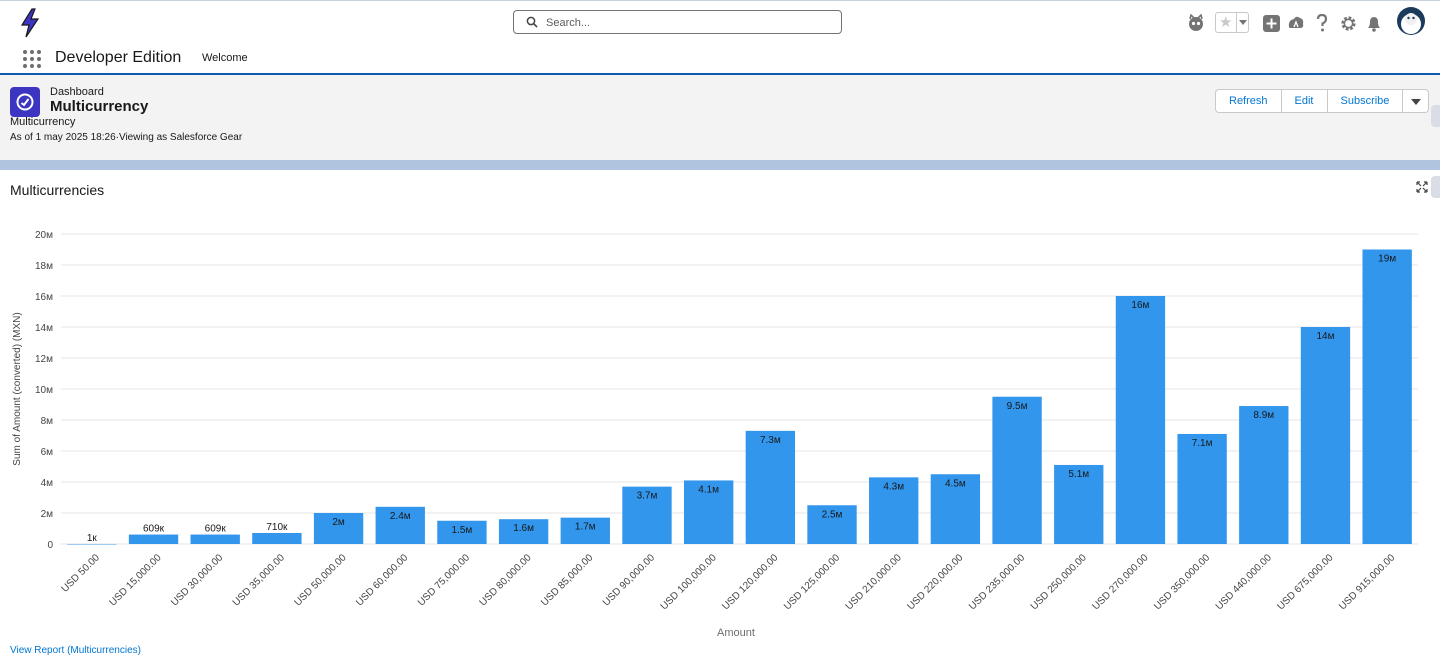  I want to click on data-label: 2м, so click(338, 522).